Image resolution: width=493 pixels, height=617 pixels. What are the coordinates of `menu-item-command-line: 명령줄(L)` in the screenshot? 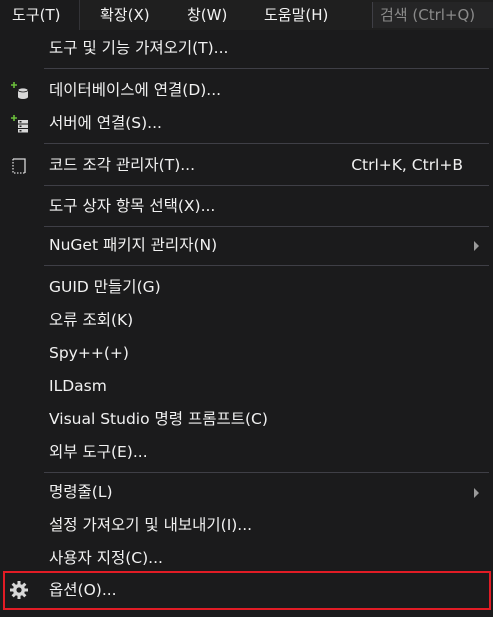 It's located at (246, 492).